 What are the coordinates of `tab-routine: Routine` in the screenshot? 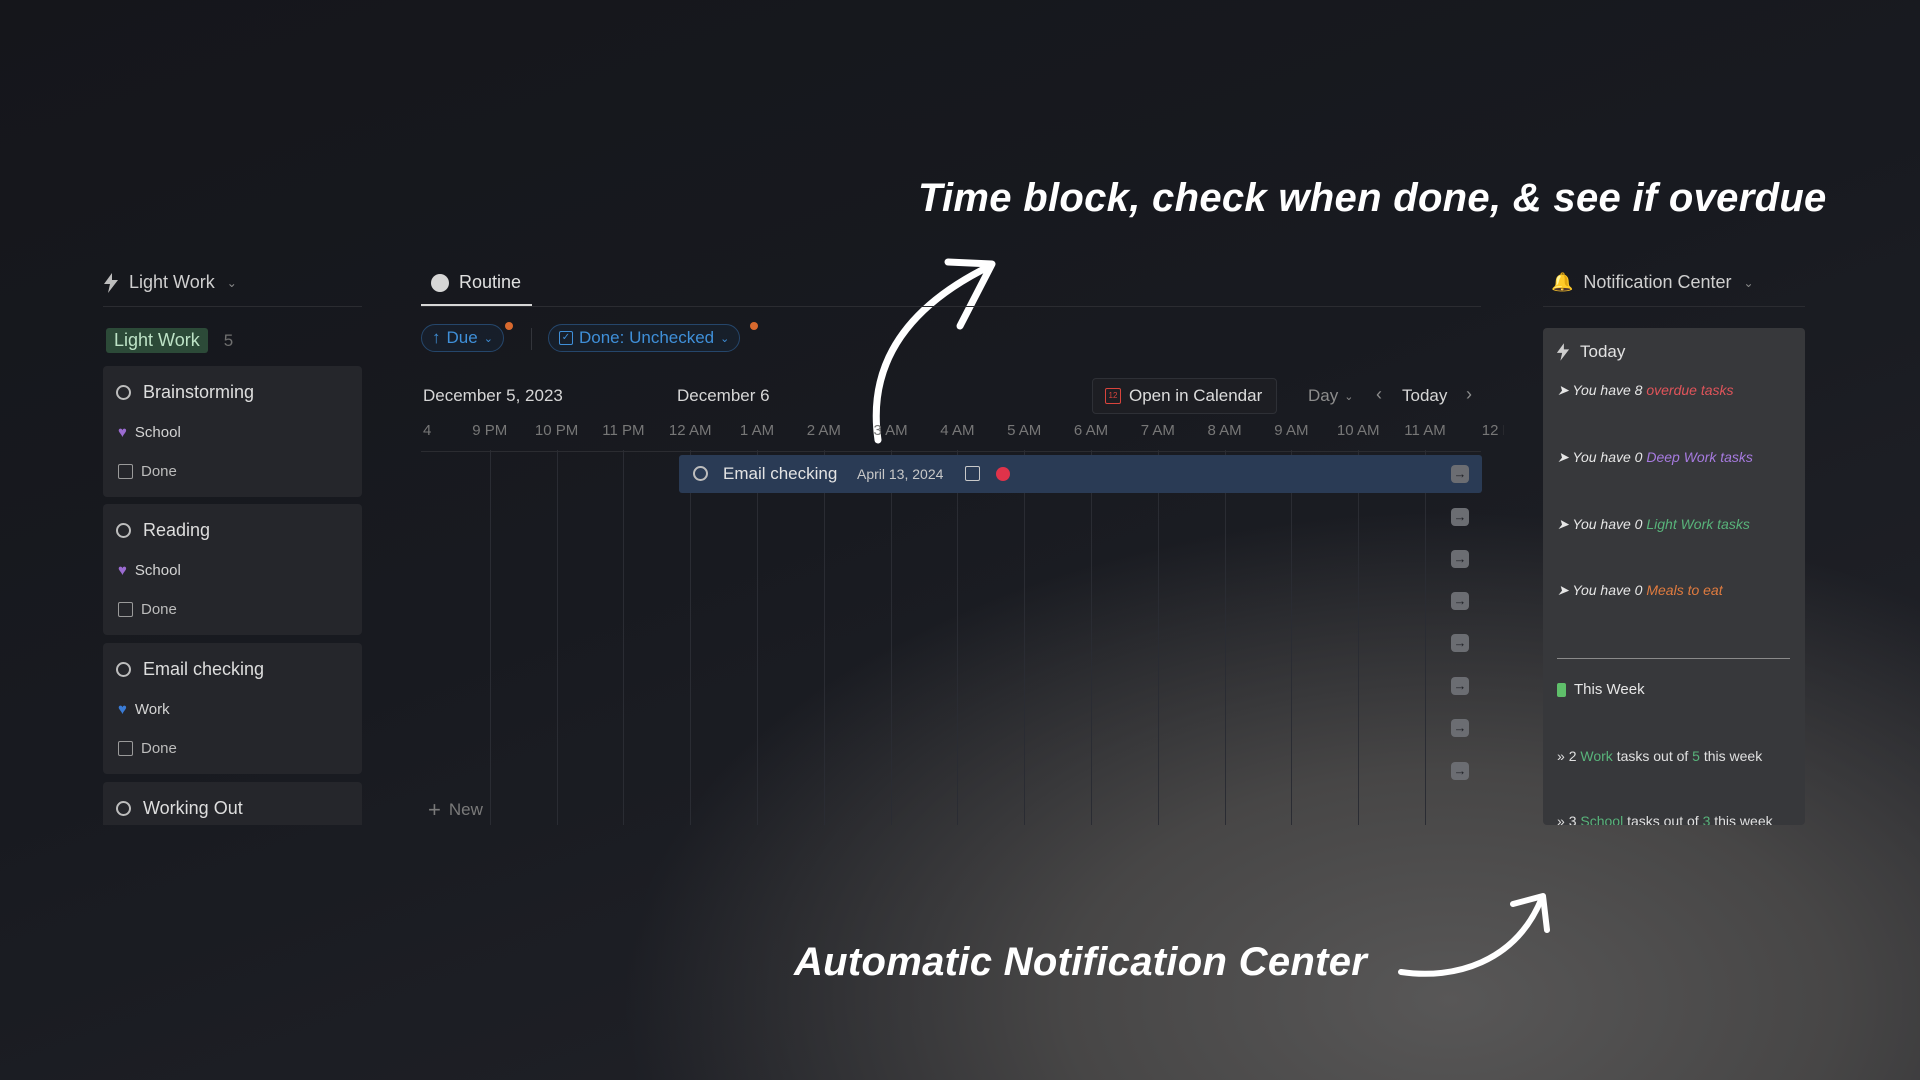 It's located at (476, 282).